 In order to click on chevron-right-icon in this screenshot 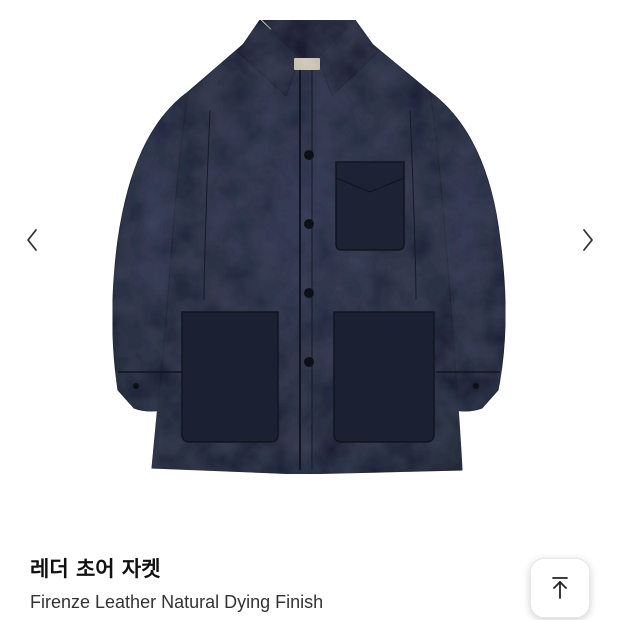, I will do `click(588, 240)`.